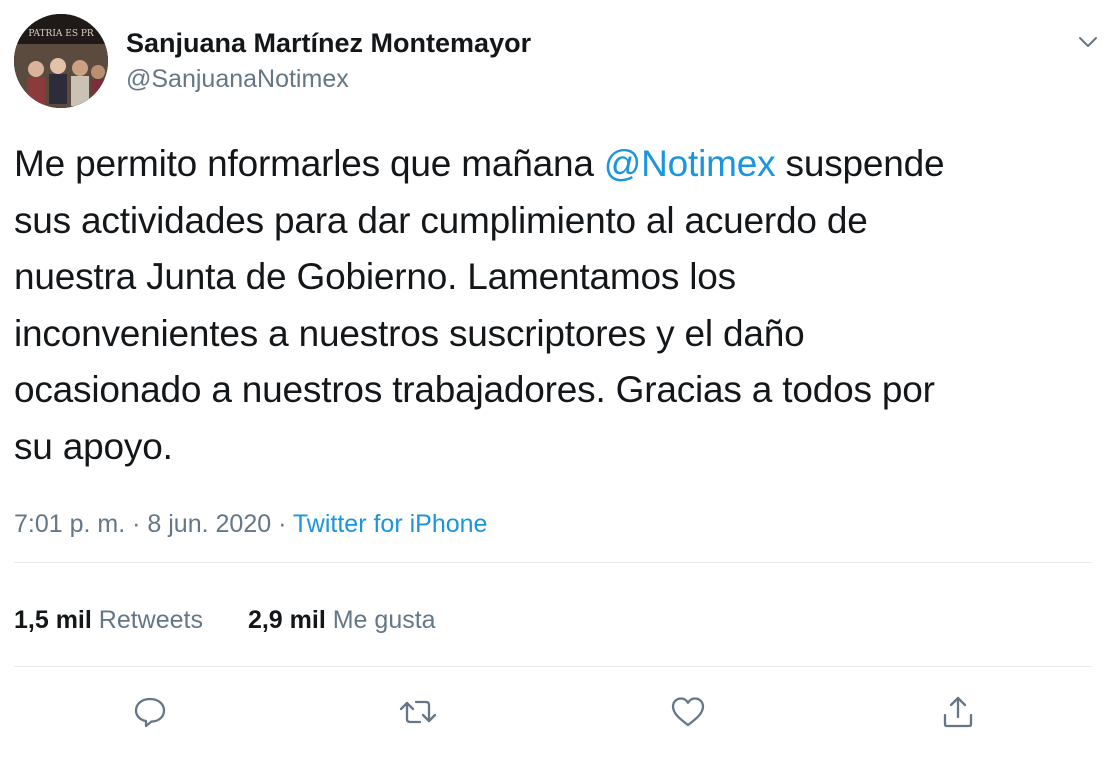 The height and width of the screenshot is (759, 1120). Describe the element at coordinates (958, 712) in the screenshot. I see `share-icon` at that location.